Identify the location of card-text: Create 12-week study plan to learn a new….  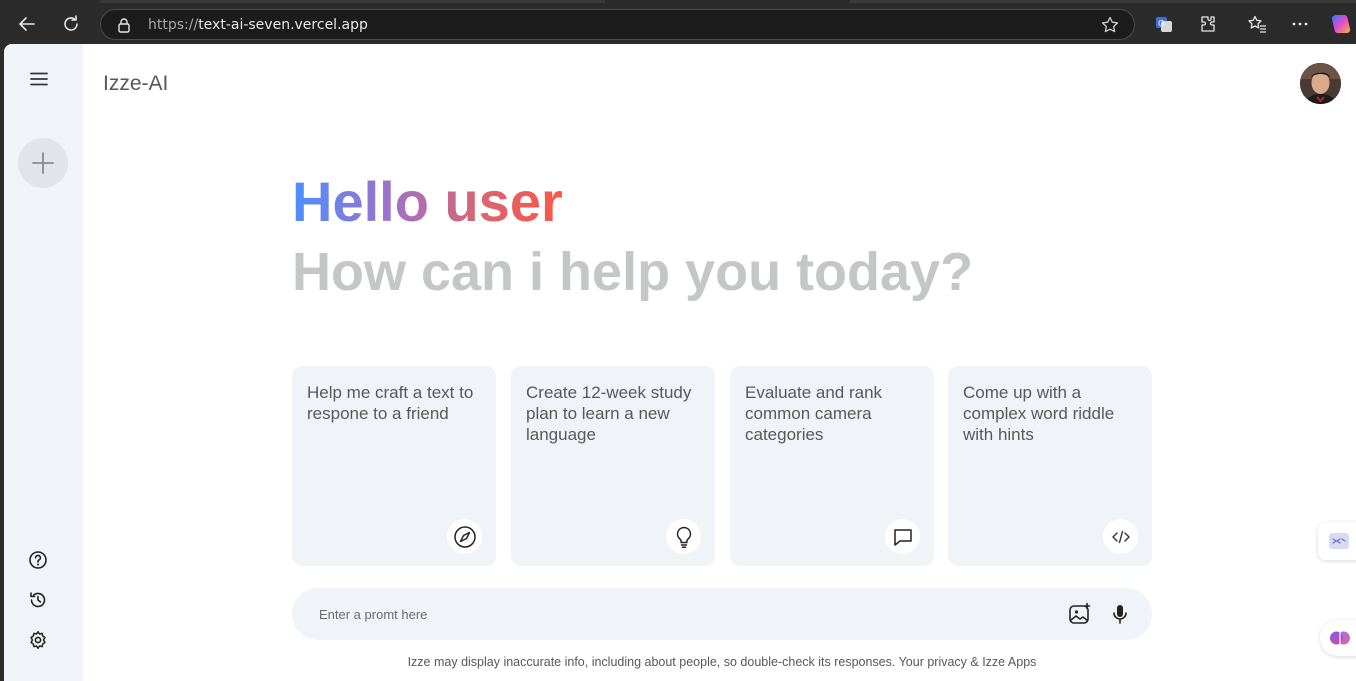
(609, 413).